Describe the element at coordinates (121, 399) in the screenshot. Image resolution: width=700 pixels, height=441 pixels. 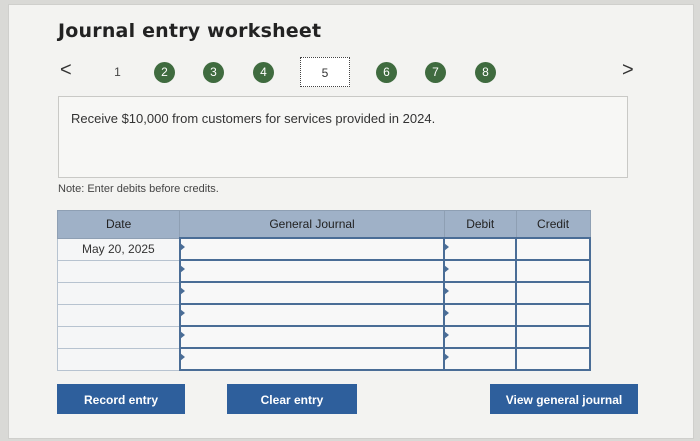
I see `record-entry-button: Record entry` at that location.